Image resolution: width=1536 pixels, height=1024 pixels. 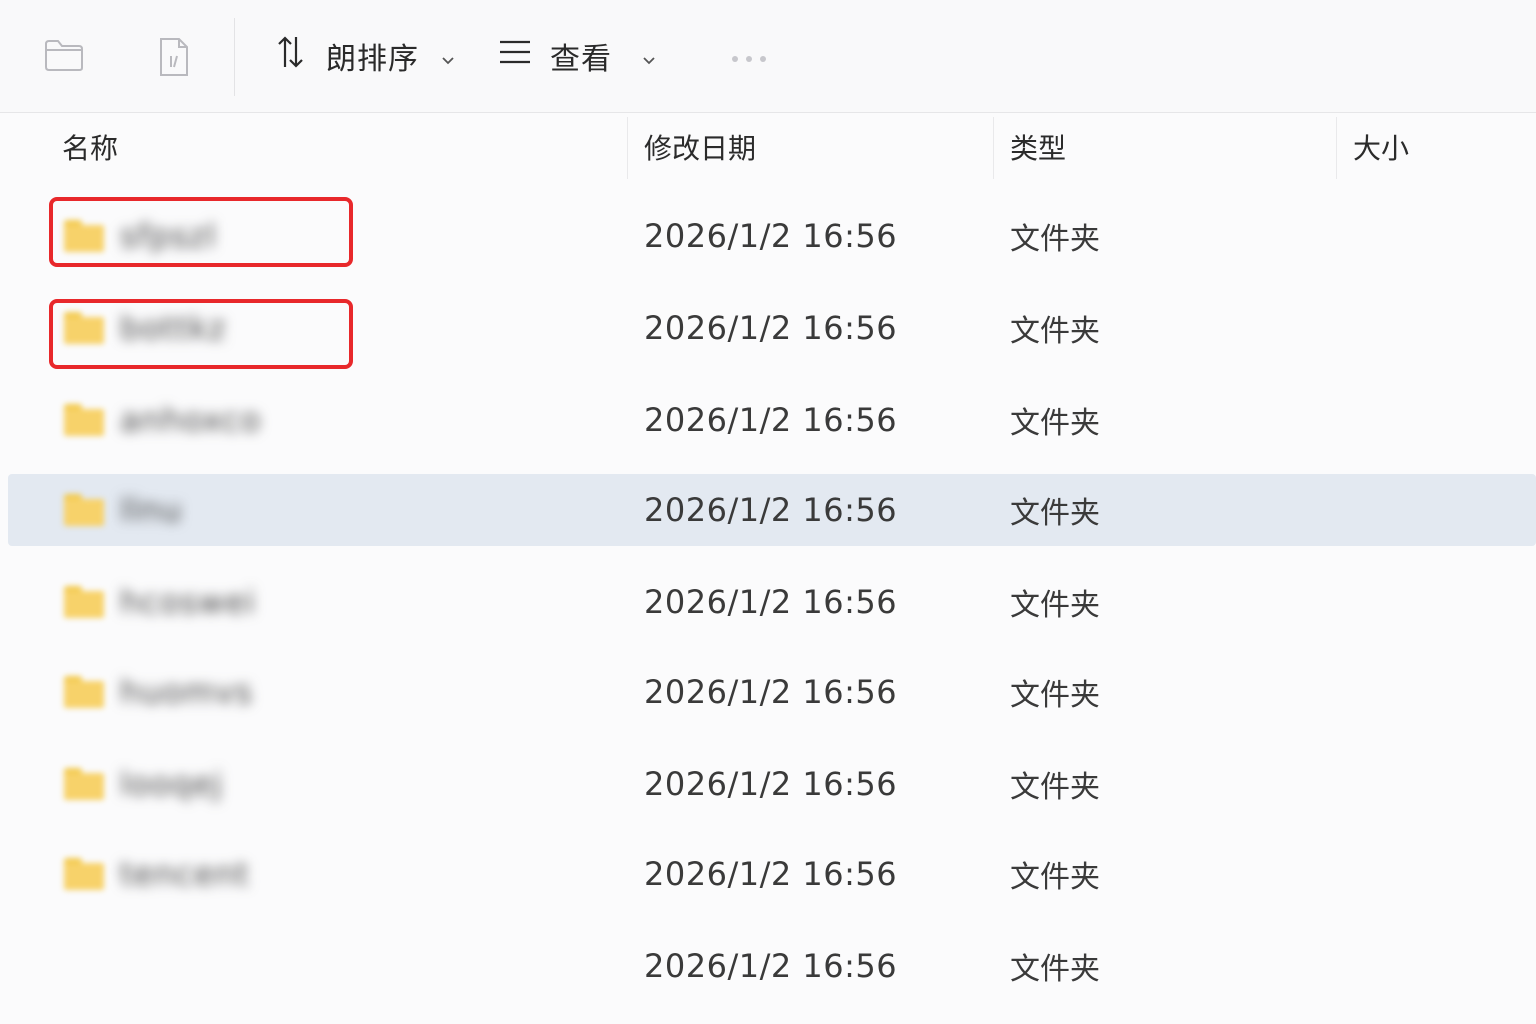 I want to click on file-name: looqej, so click(x=171, y=784).